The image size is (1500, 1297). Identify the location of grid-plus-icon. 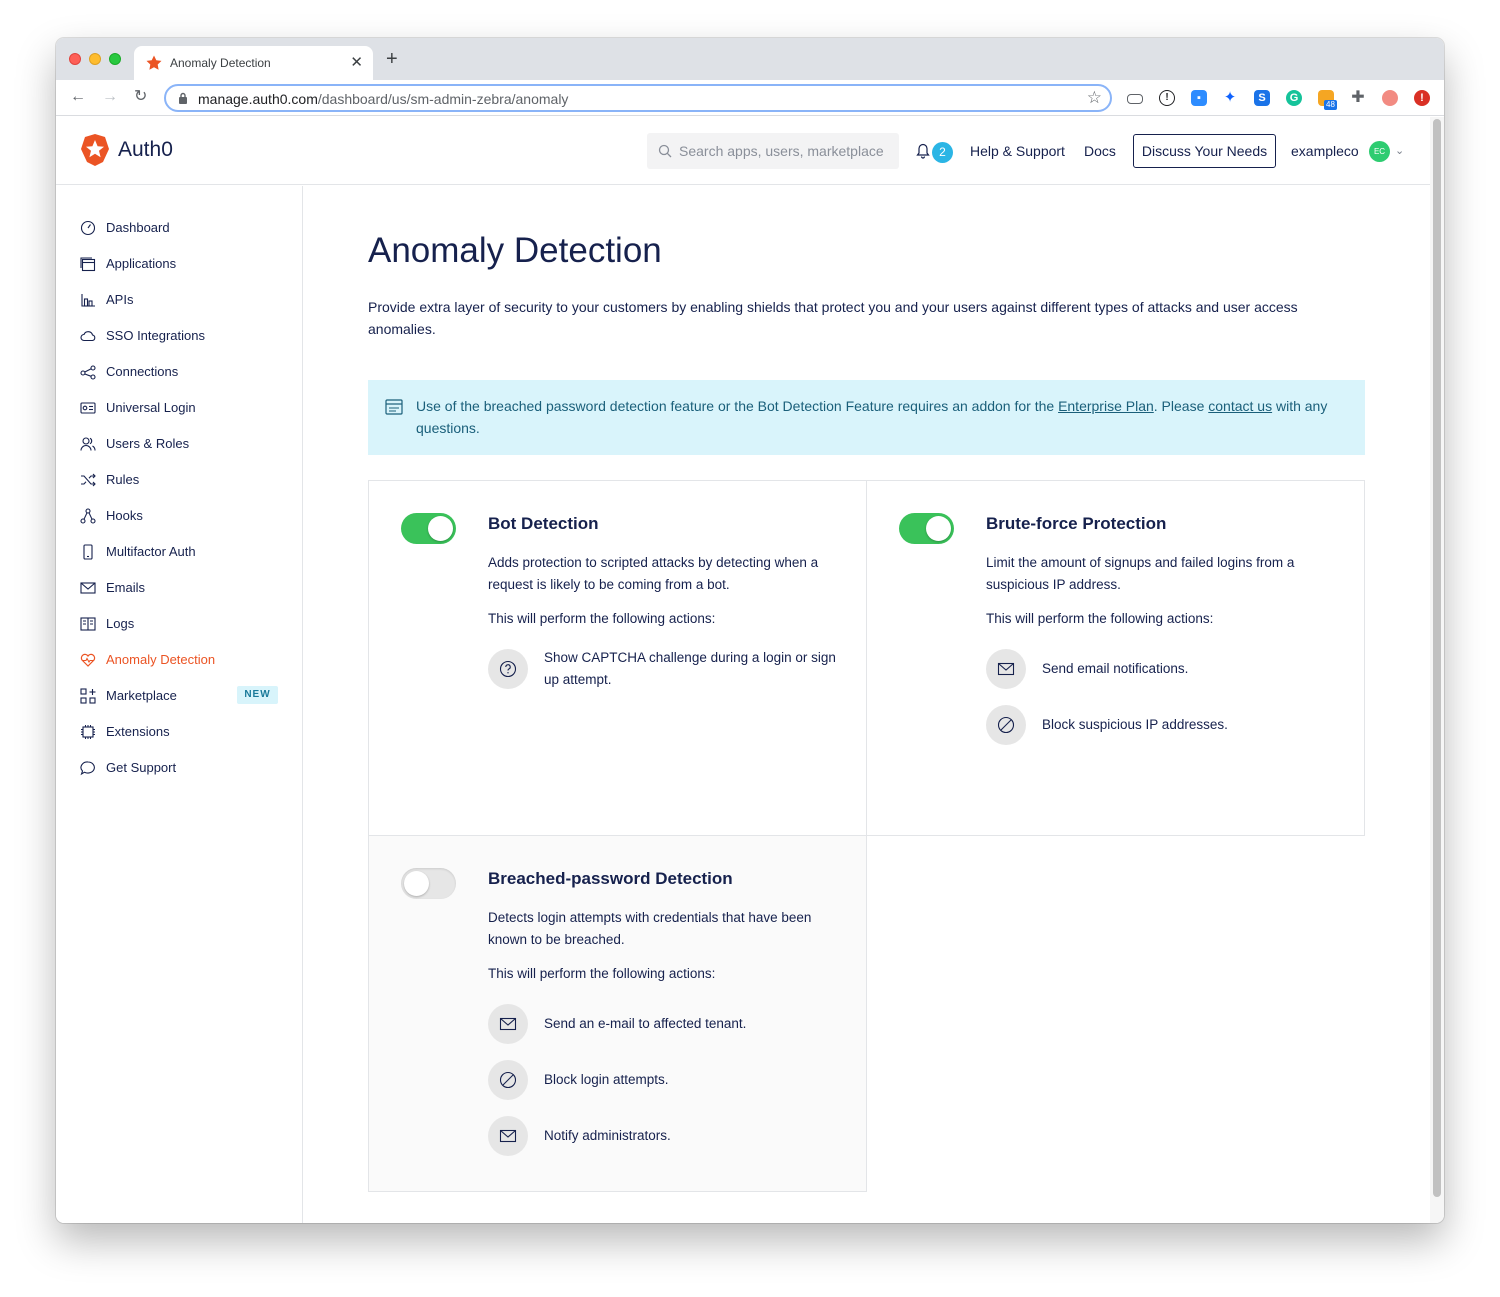
(88, 696).